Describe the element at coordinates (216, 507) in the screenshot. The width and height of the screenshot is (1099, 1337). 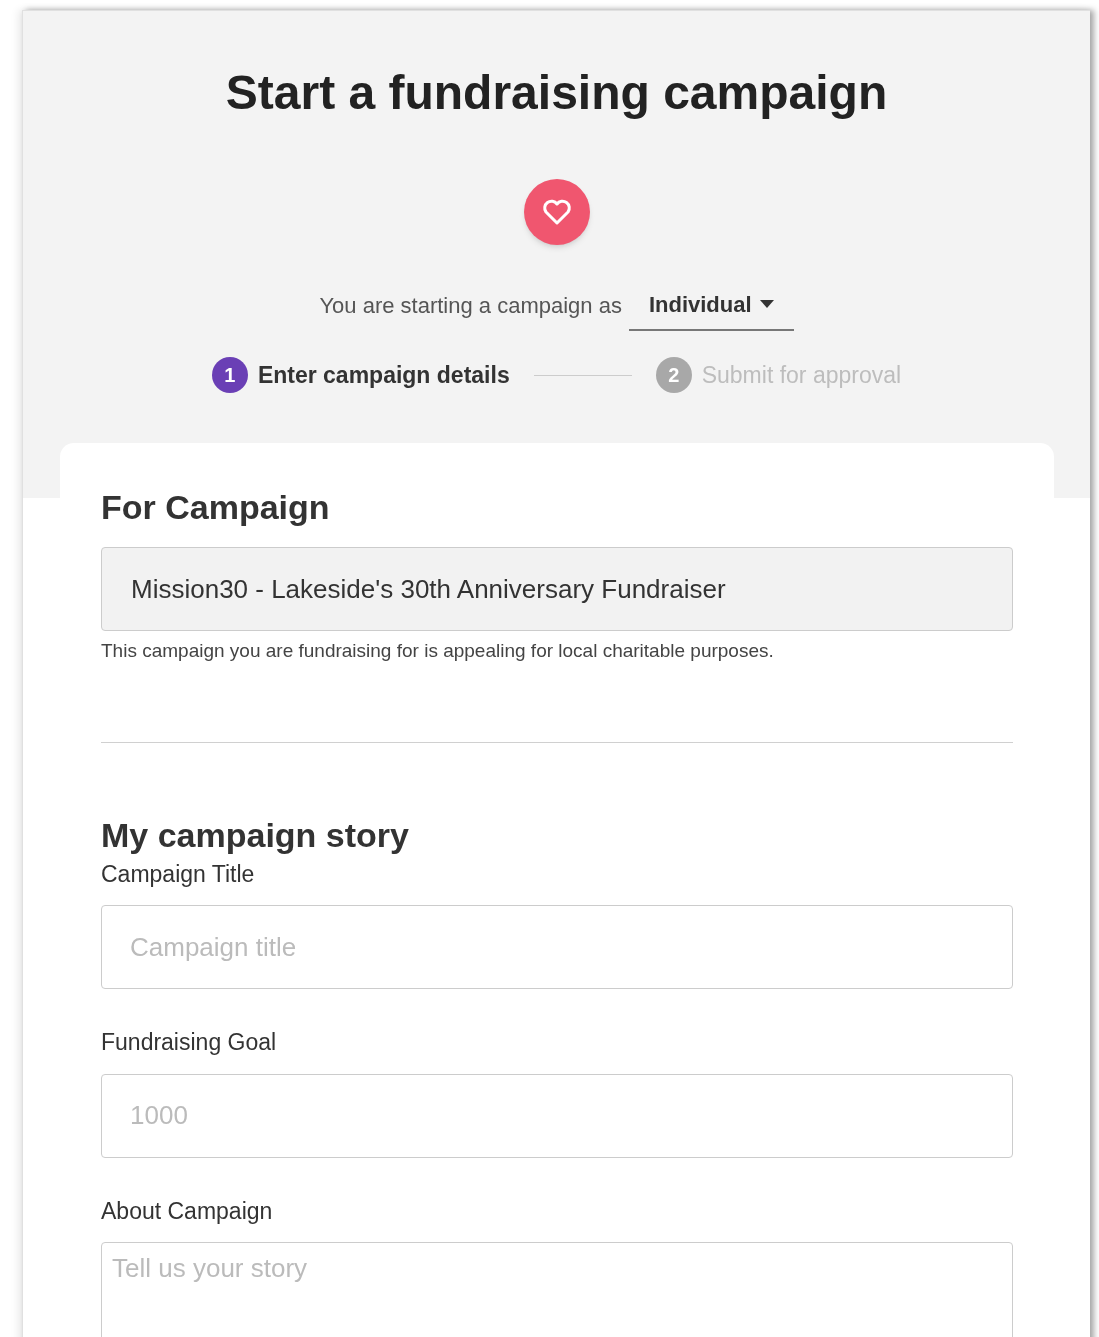
I see `section-heading: For Campaign` at that location.